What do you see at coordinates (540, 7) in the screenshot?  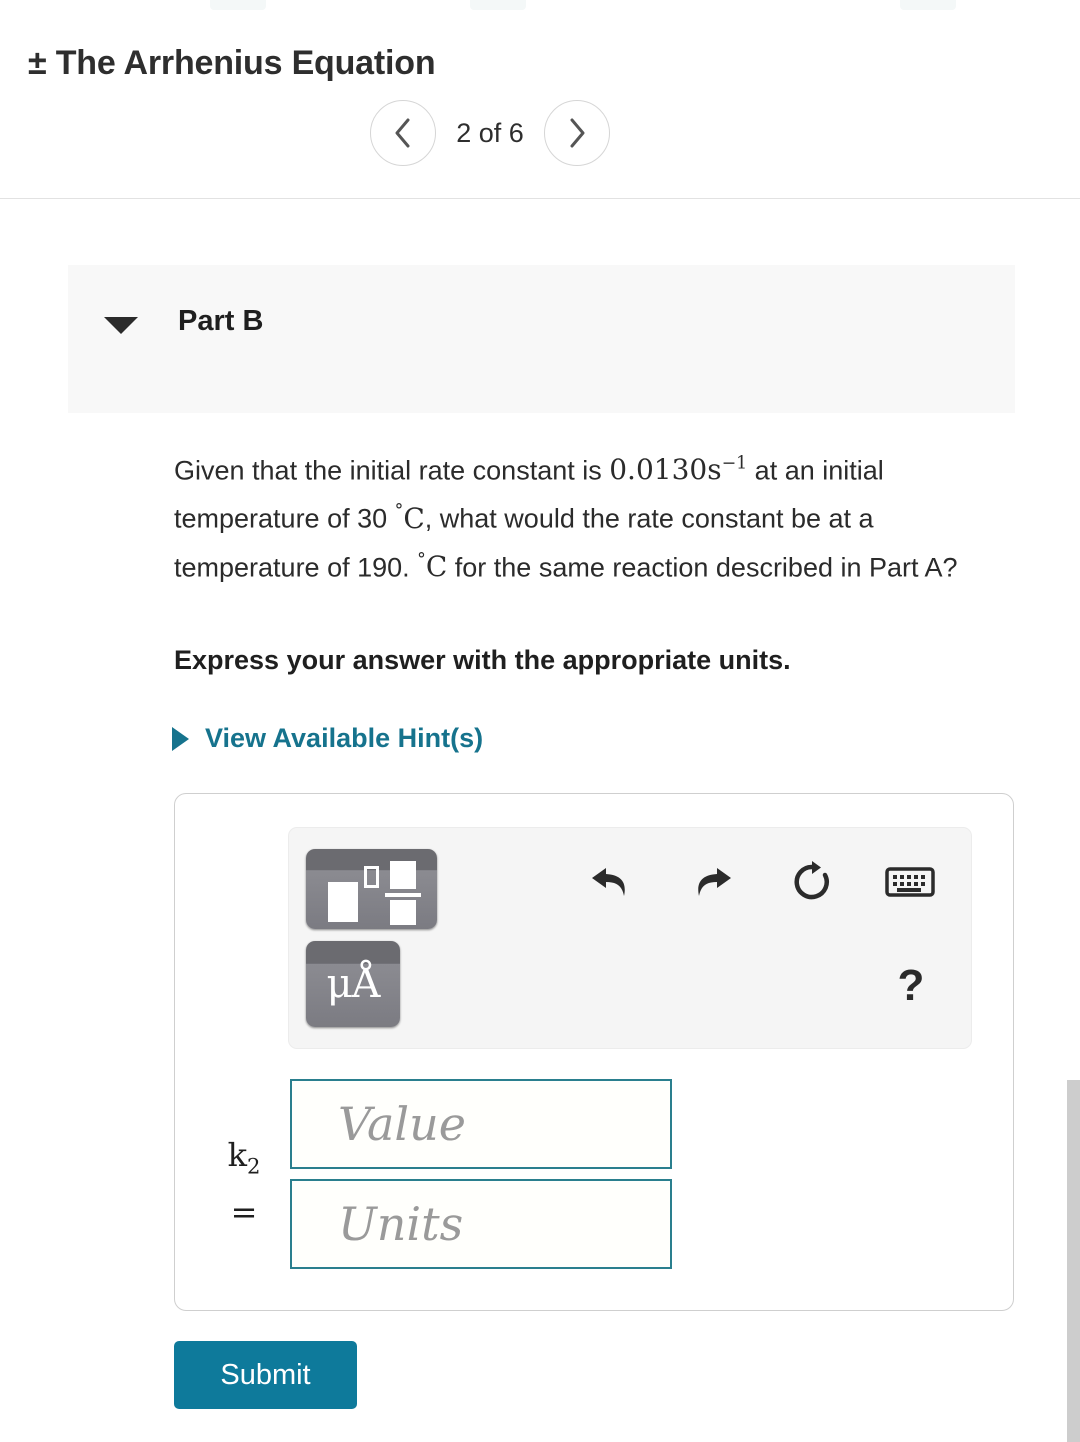 I see `clipped-nav-strip` at bounding box center [540, 7].